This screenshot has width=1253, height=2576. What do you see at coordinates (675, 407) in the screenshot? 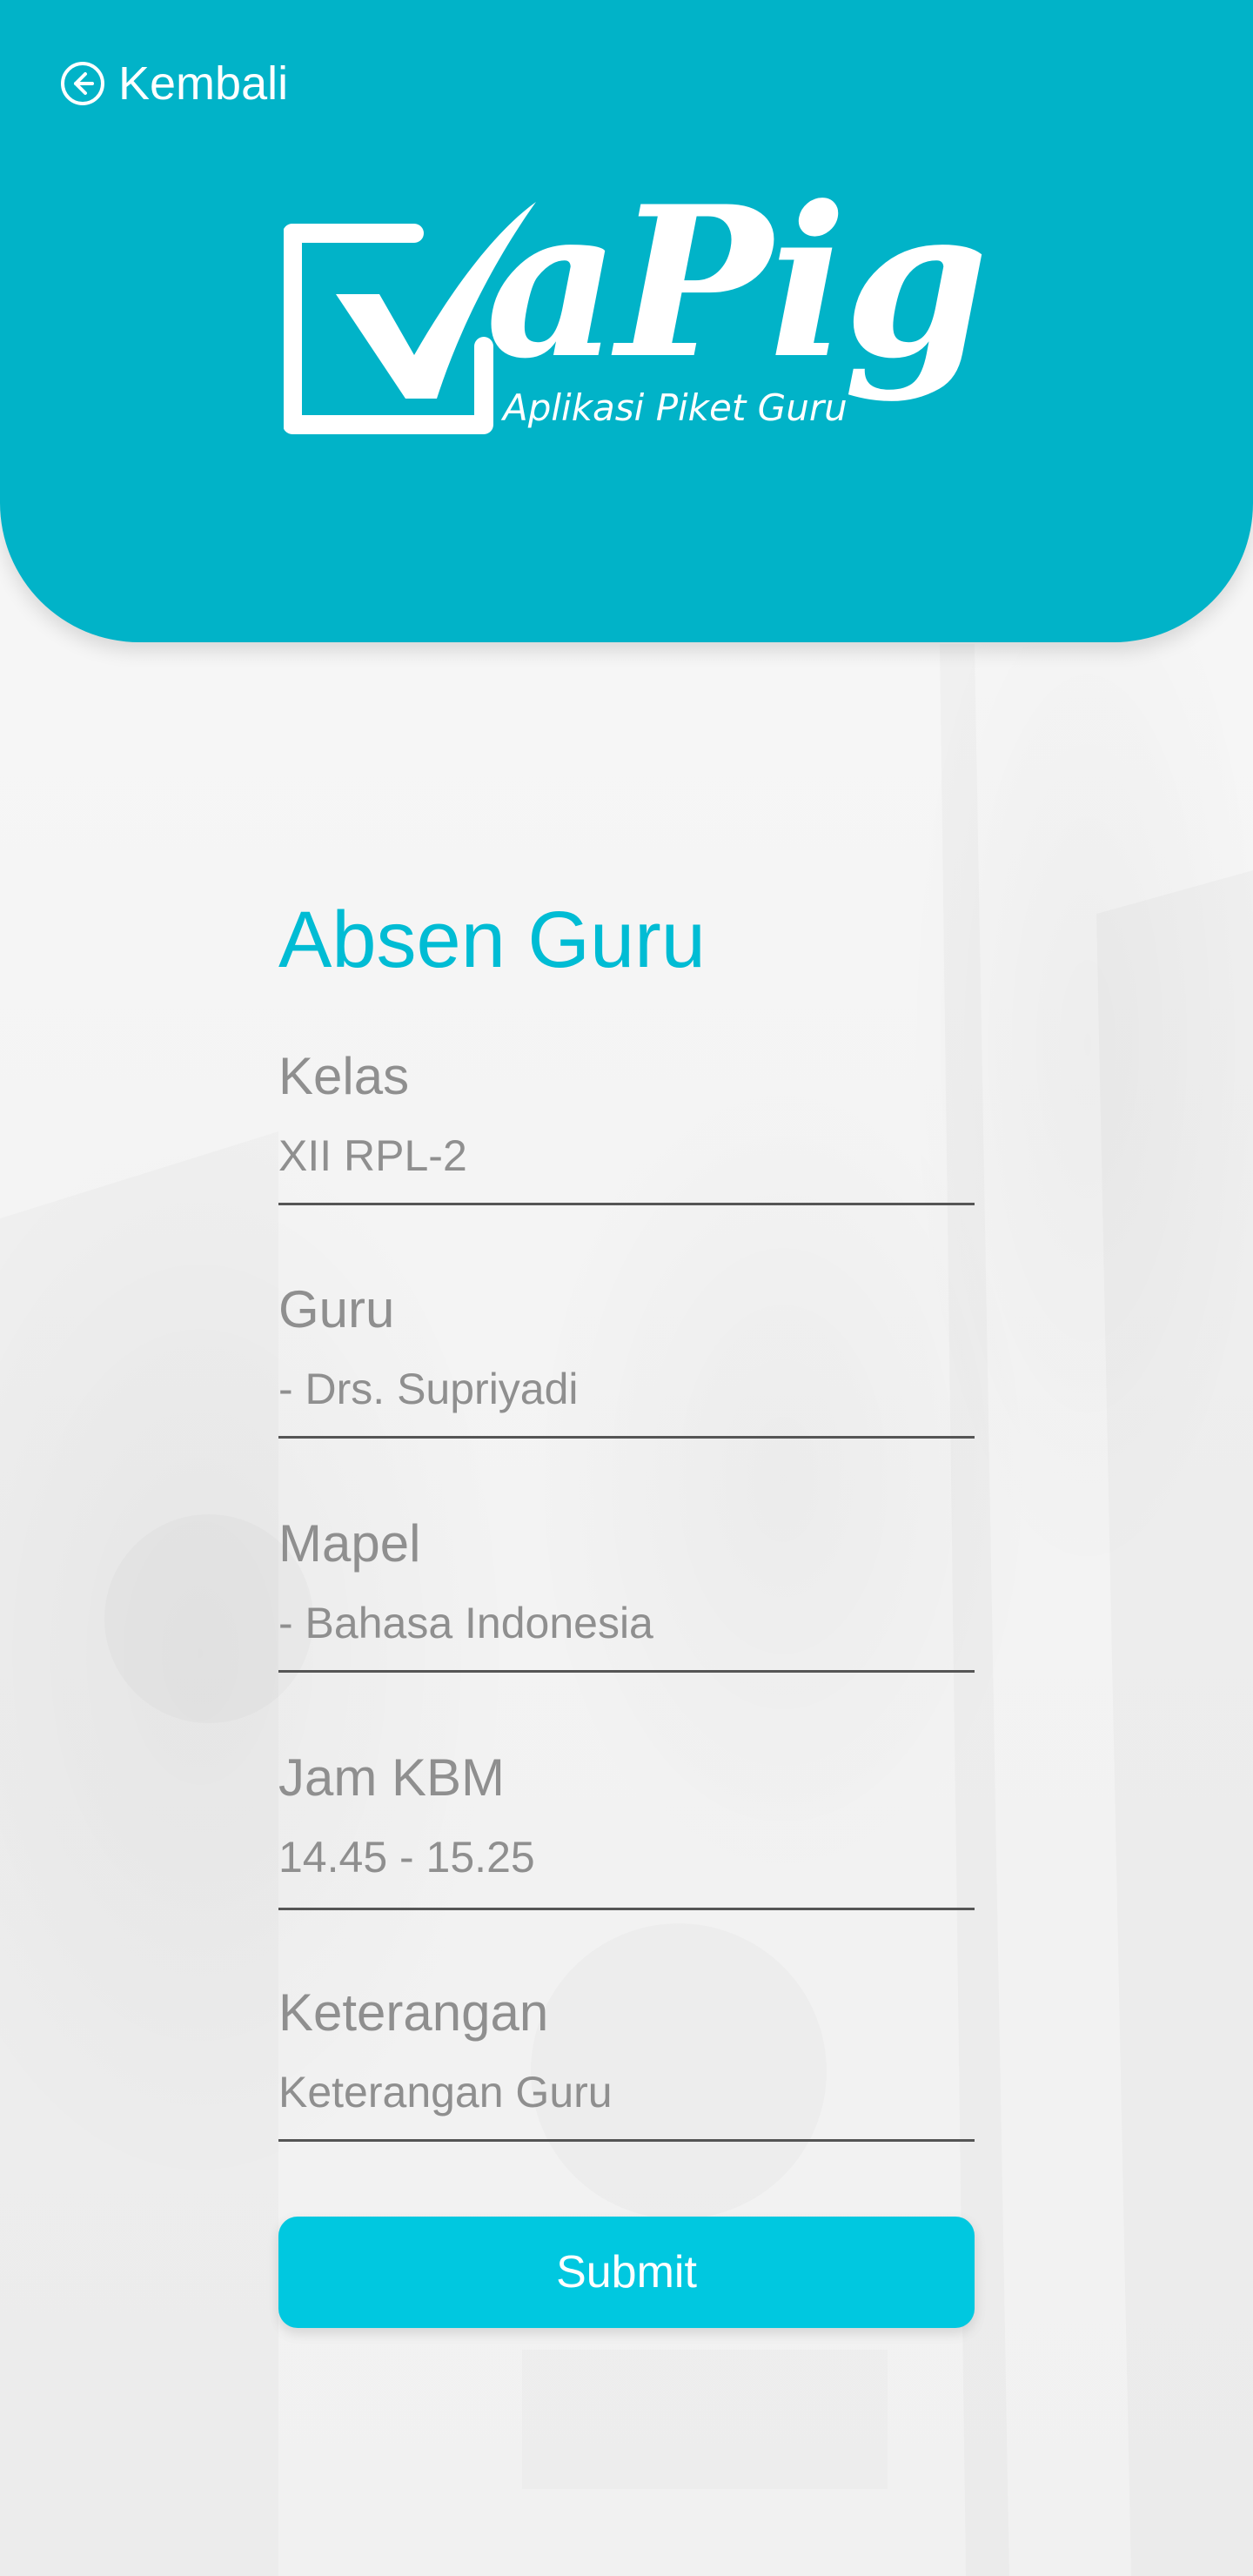
I see `logo-tagline: Aplikasi Piket Guru` at bounding box center [675, 407].